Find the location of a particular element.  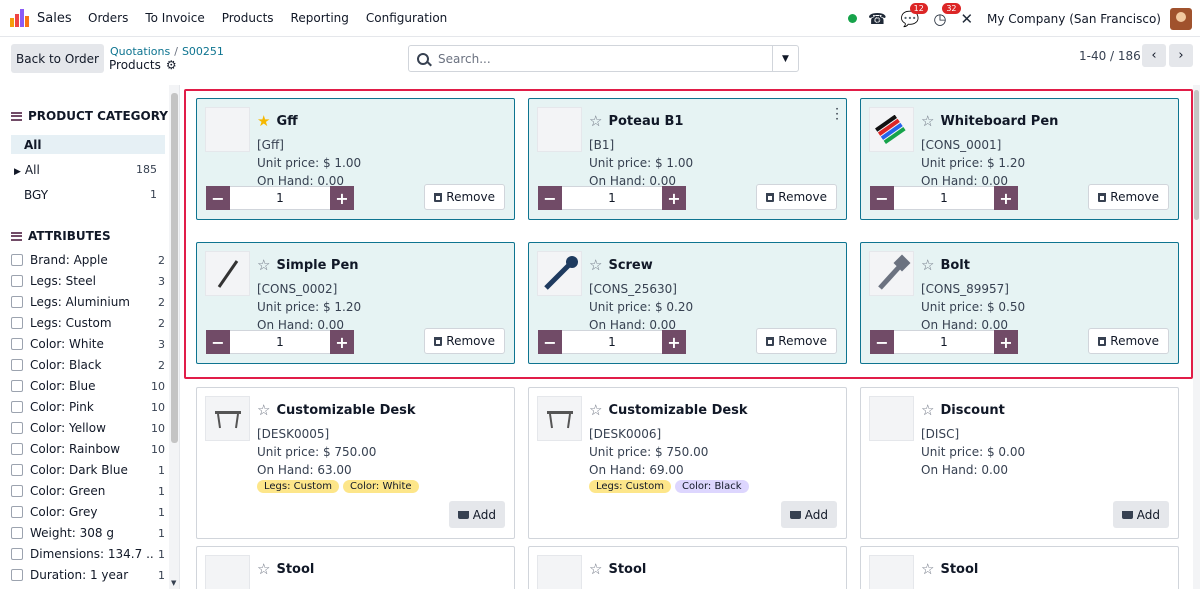

pager-previous-button: ‹ is located at coordinates (1154, 55).